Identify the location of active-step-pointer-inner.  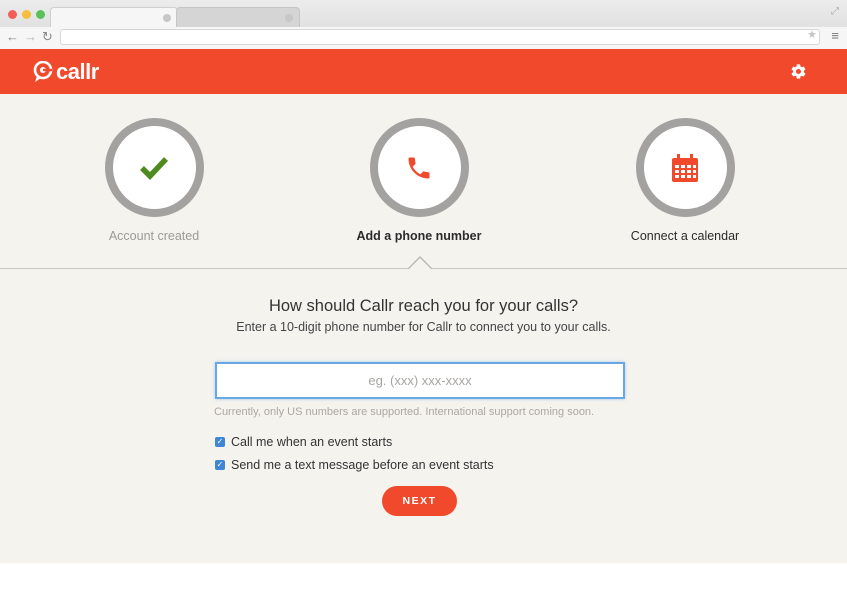
(420, 263).